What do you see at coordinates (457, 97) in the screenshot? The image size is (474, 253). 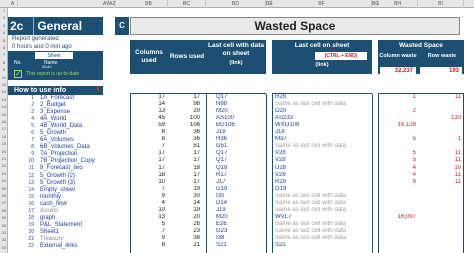 I see `row-waste-cell: 11` at bounding box center [457, 97].